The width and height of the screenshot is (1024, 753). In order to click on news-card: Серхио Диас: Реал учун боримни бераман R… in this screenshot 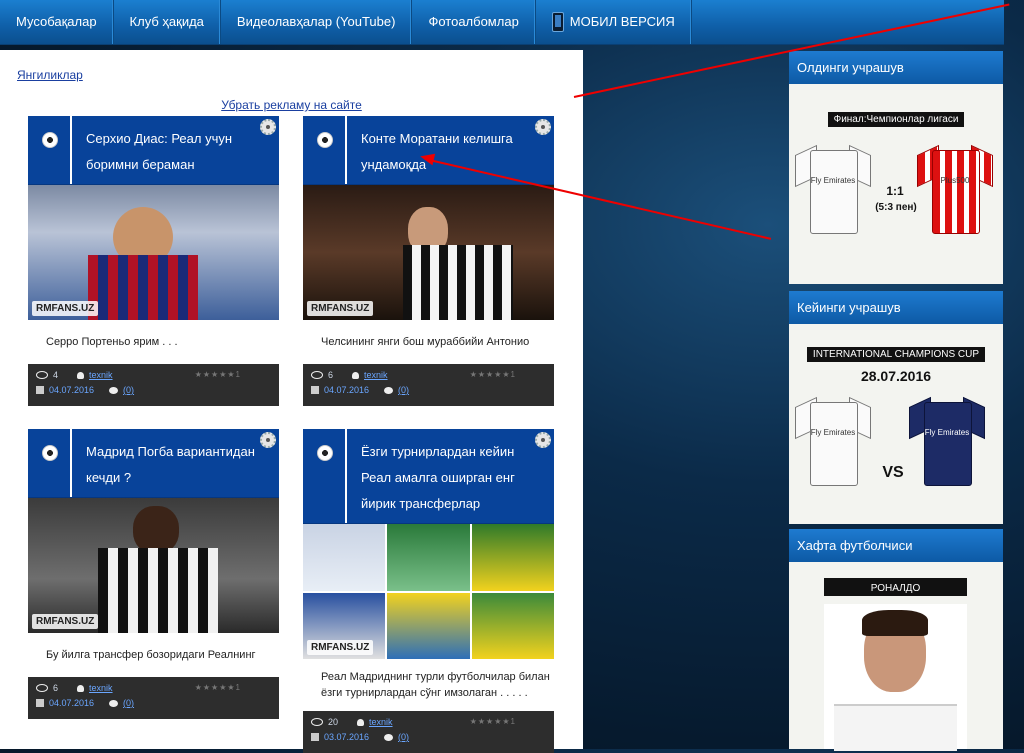, I will do `click(153, 261)`.